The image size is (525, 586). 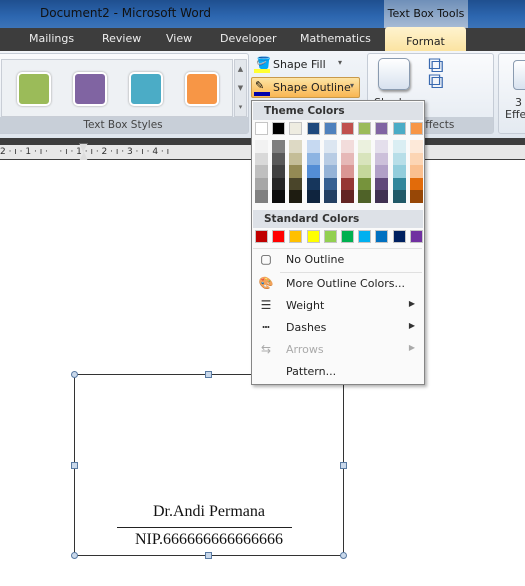 I want to click on tab-view: View, so click(x=179, y=38).